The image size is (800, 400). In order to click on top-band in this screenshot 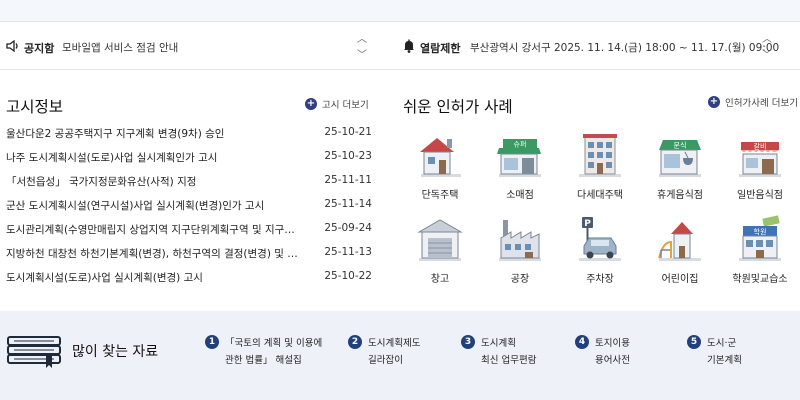, I will do `click(400, 11)`.